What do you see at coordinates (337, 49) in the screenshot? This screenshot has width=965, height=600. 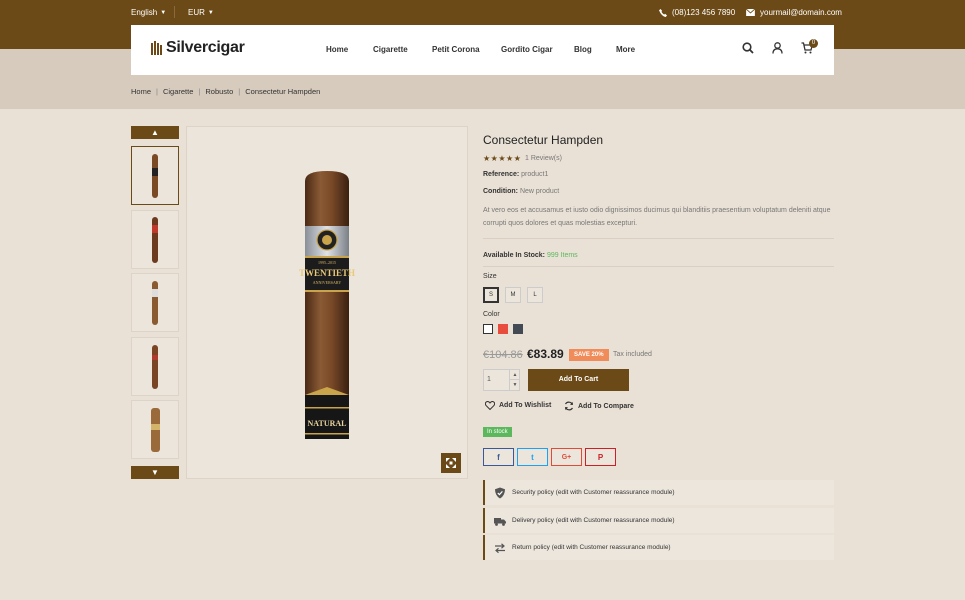 I see `nav-item-home: Home` at bounding box center [337, 49].